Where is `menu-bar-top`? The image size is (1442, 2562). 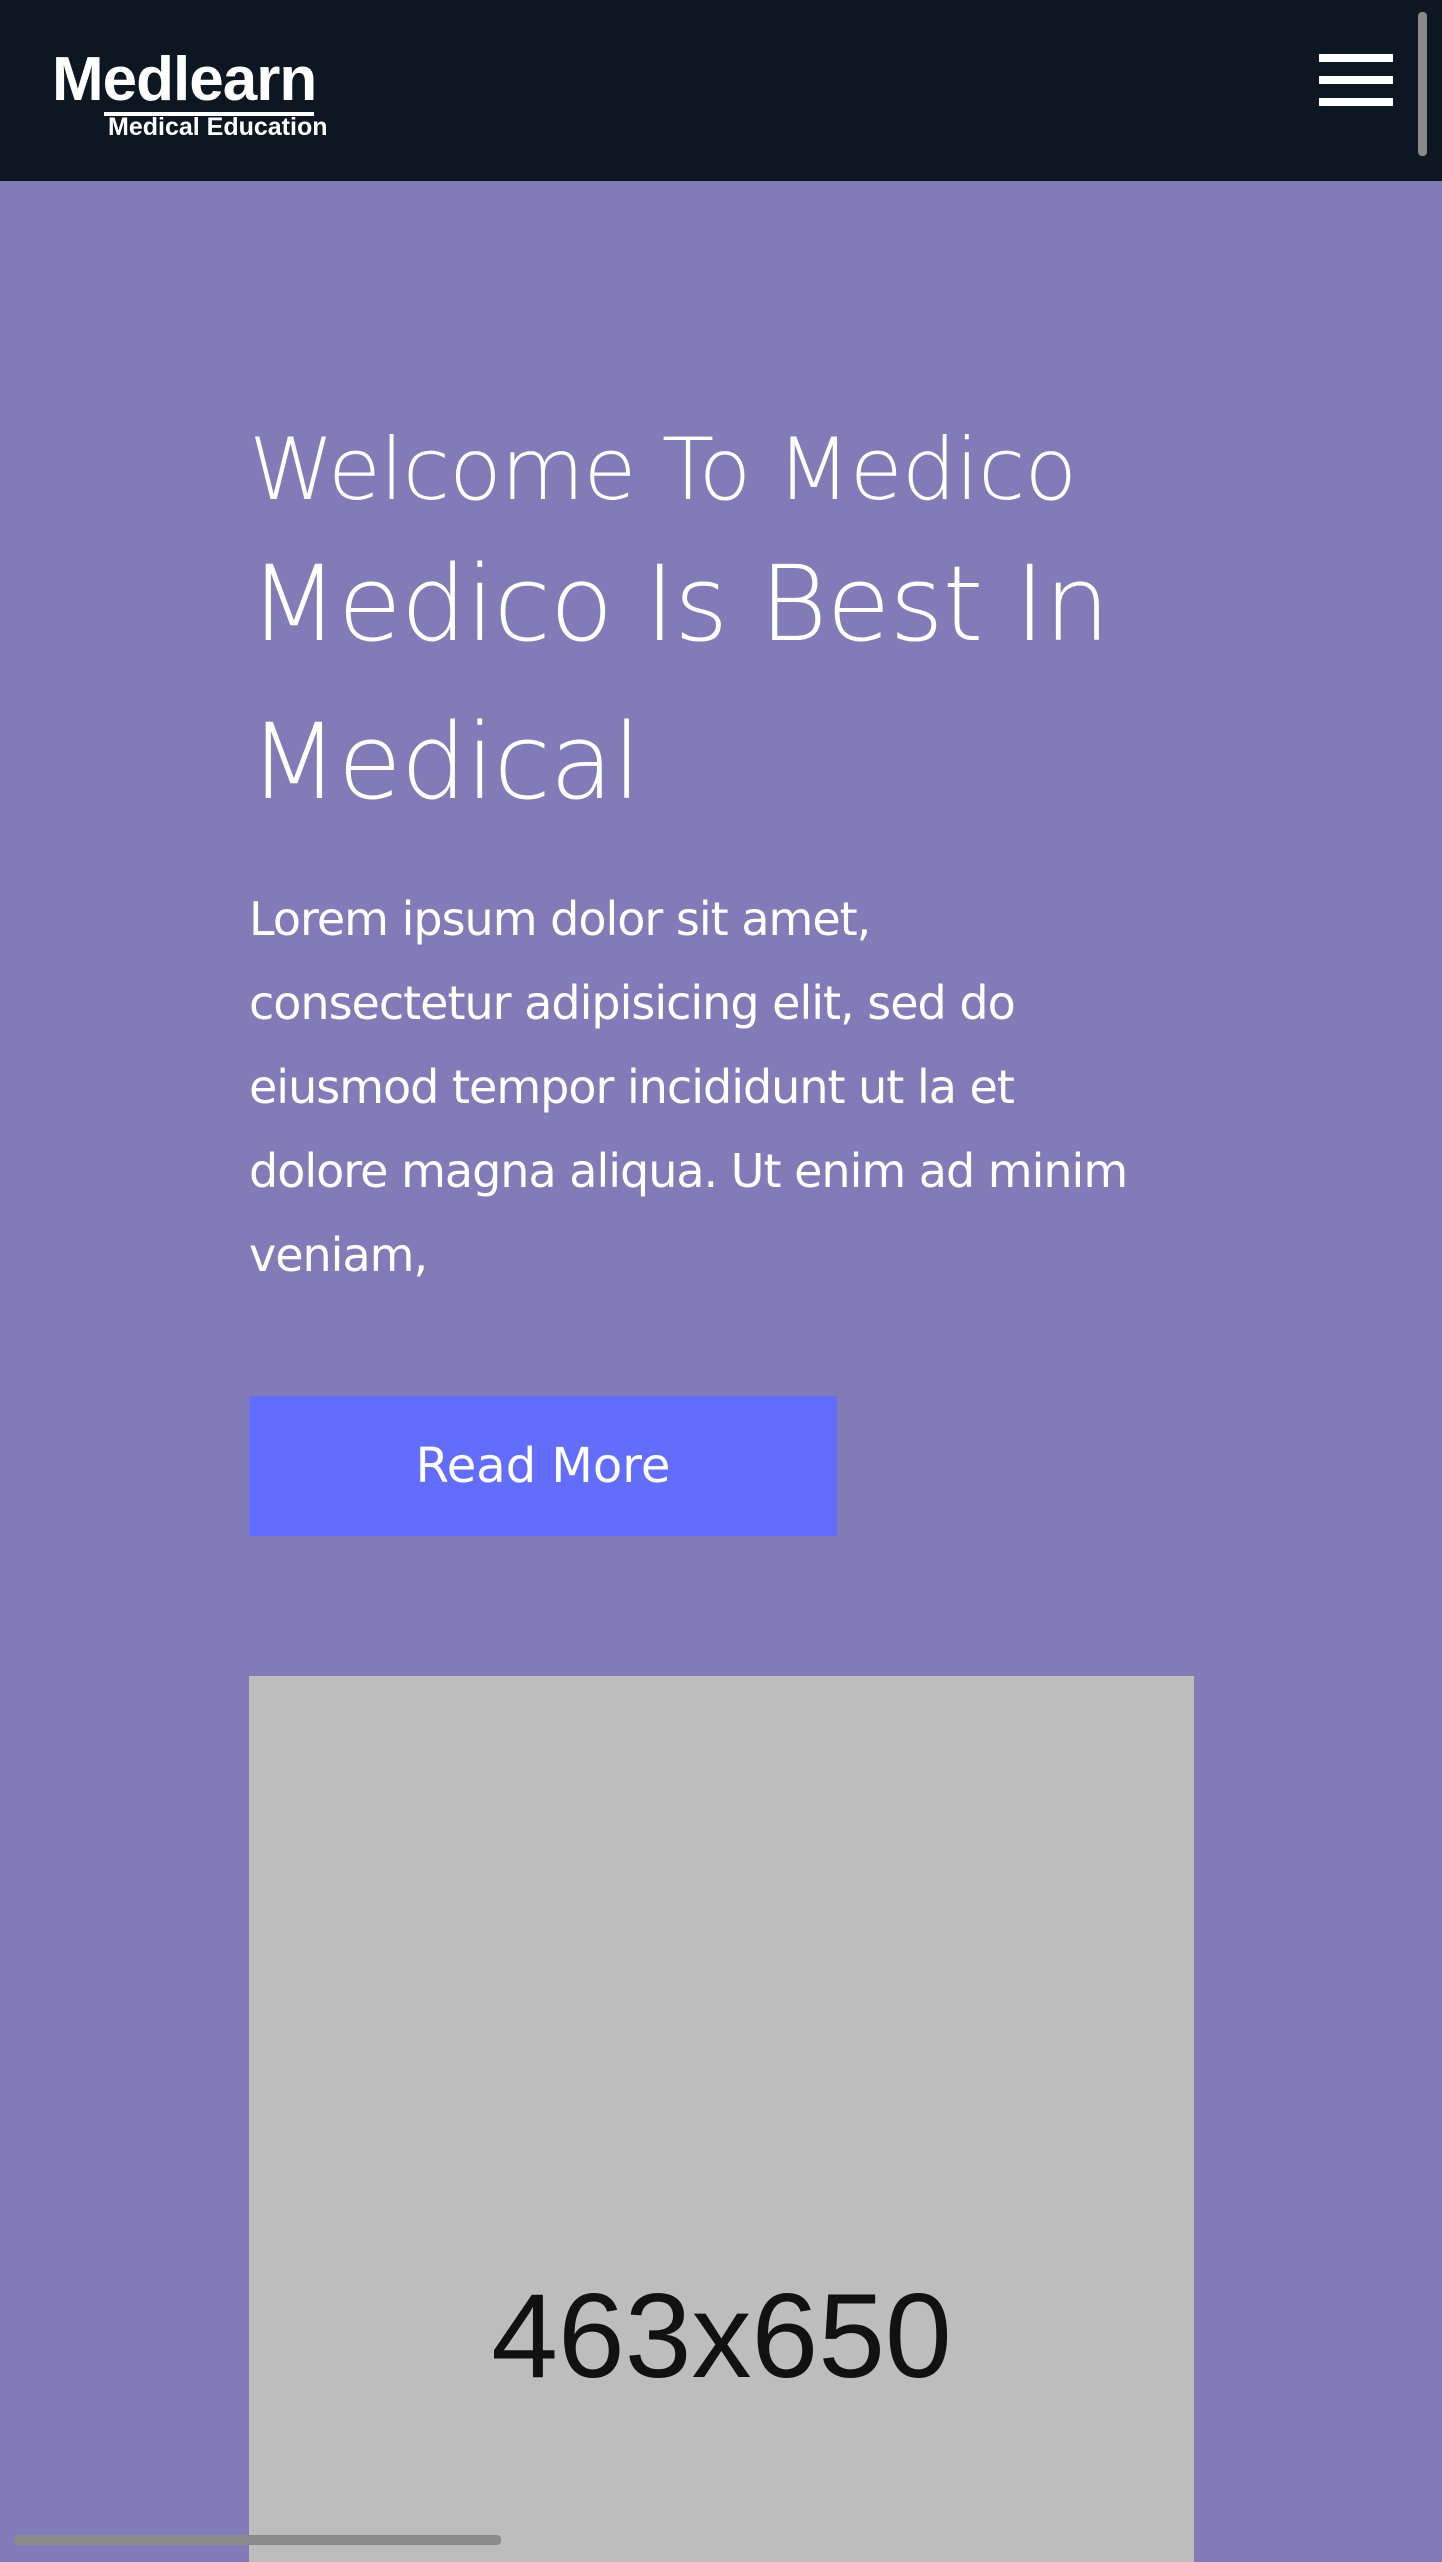
menu-bar-top is located at coordinates (1356, 58).